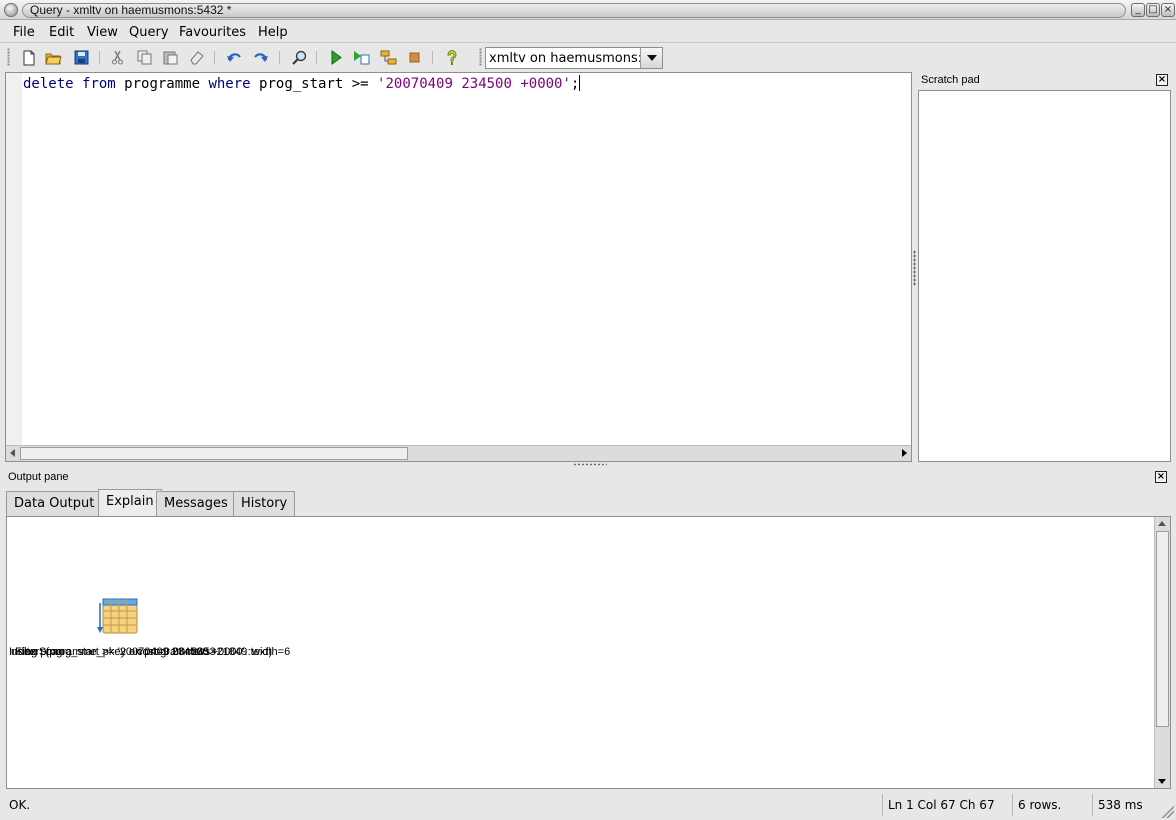 This screenshot has height=820, width=1176. Describe the element at coordinates (170, 57) in the screenshot. I see `paste-icon` at that location.